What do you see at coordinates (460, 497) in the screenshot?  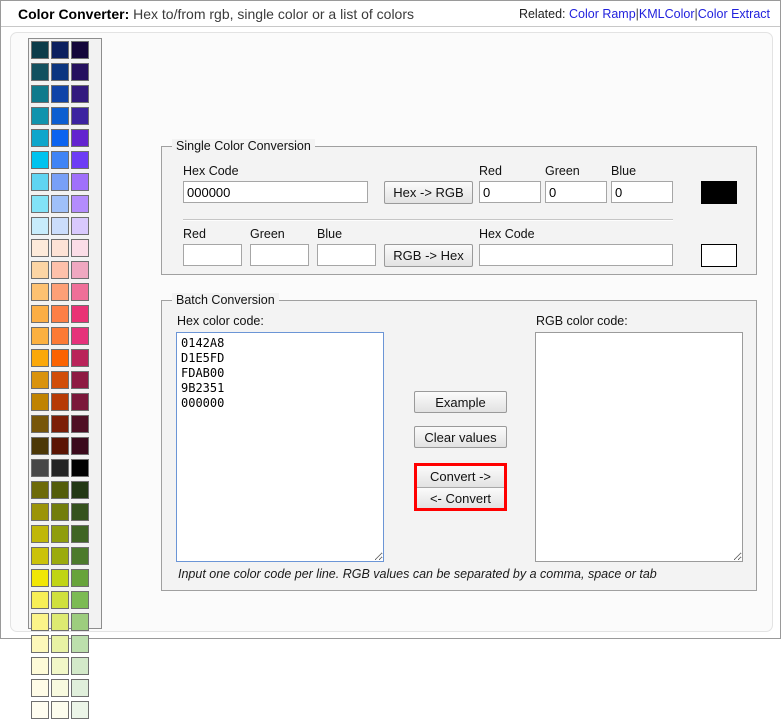 I see `convert-left-button: <- Convert` at bounding box center [460, 497].